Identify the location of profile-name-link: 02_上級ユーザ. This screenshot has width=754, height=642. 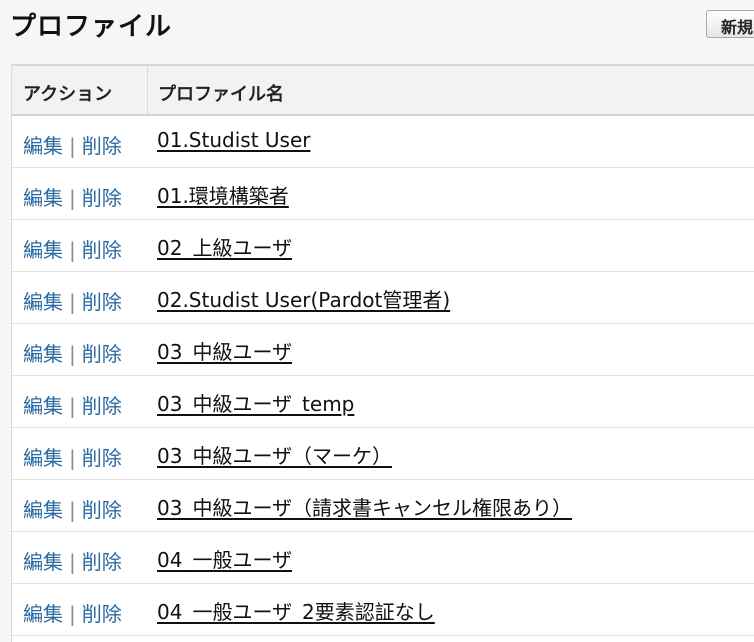
(224, 246).